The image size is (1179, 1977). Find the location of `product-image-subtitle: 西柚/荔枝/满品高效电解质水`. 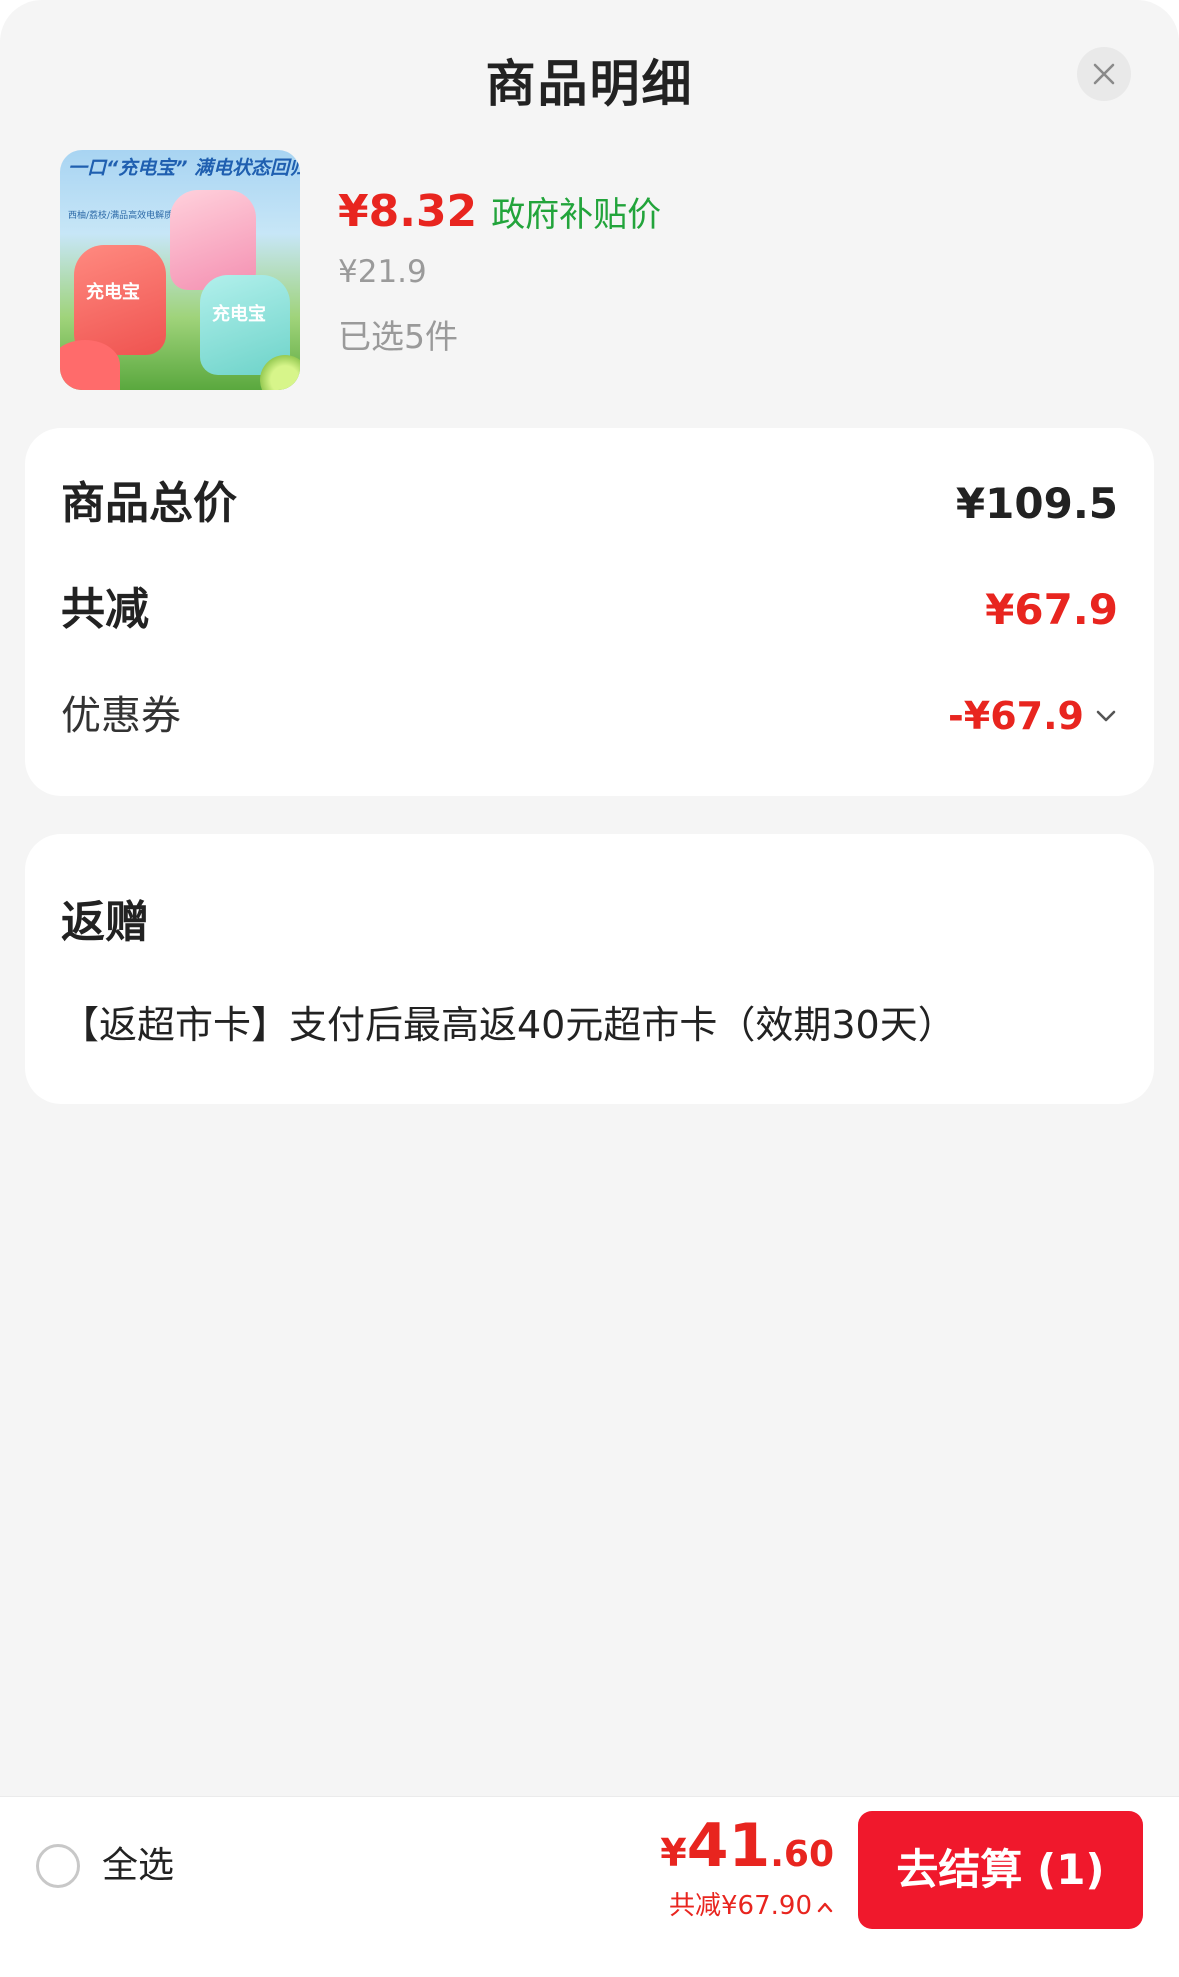

product-image-subtitle: 西柚/荔枝/满品高效电解质水 is located at coordinates (125, 216).